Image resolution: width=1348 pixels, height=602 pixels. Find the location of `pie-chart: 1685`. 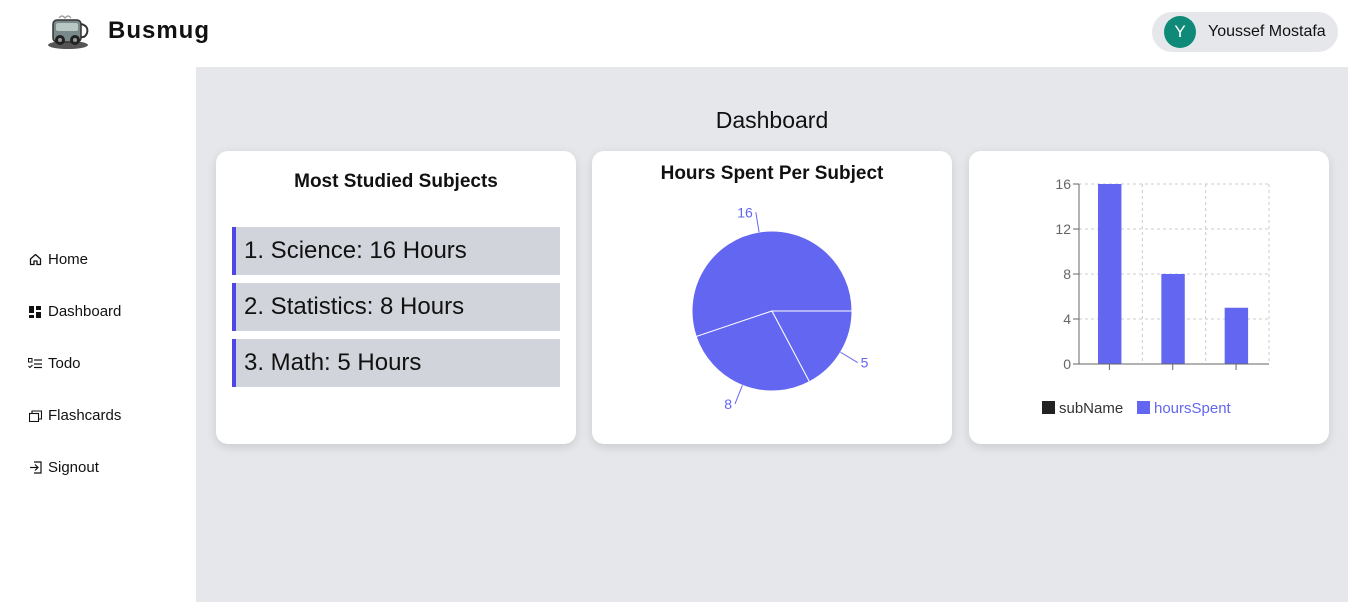

pie-chart: 1685 is located at coordinates (780, 308).